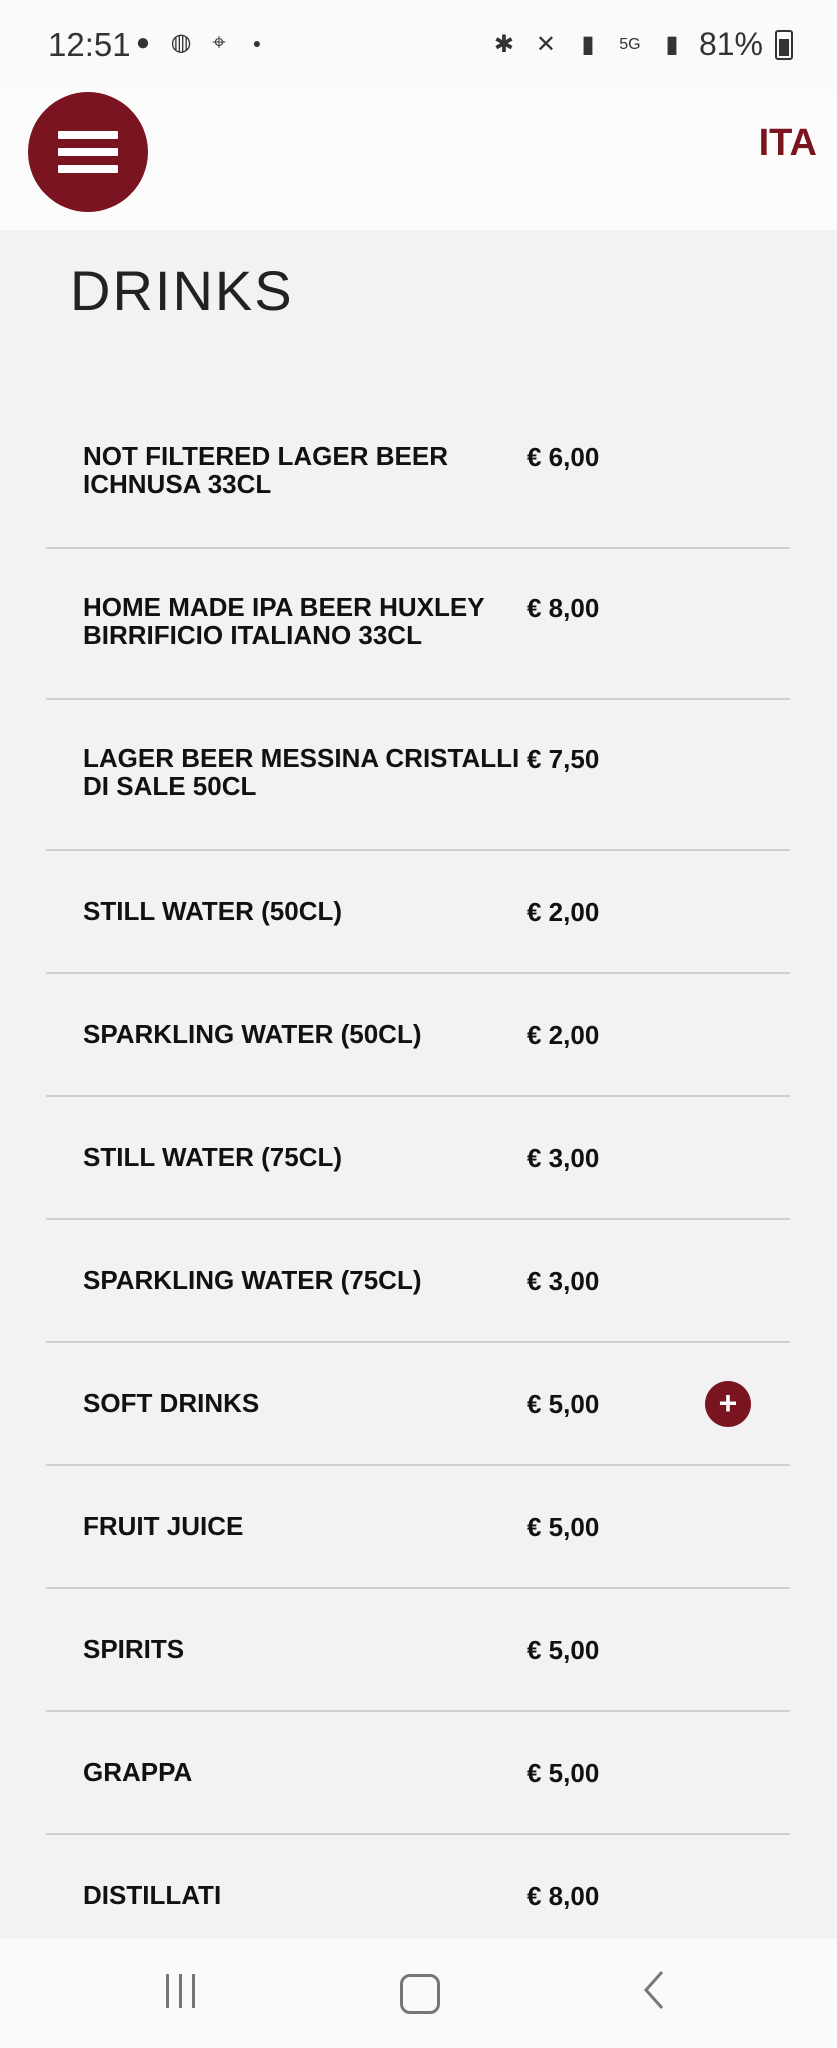  I want to click on chat-icon: ●, so click(143, 42).